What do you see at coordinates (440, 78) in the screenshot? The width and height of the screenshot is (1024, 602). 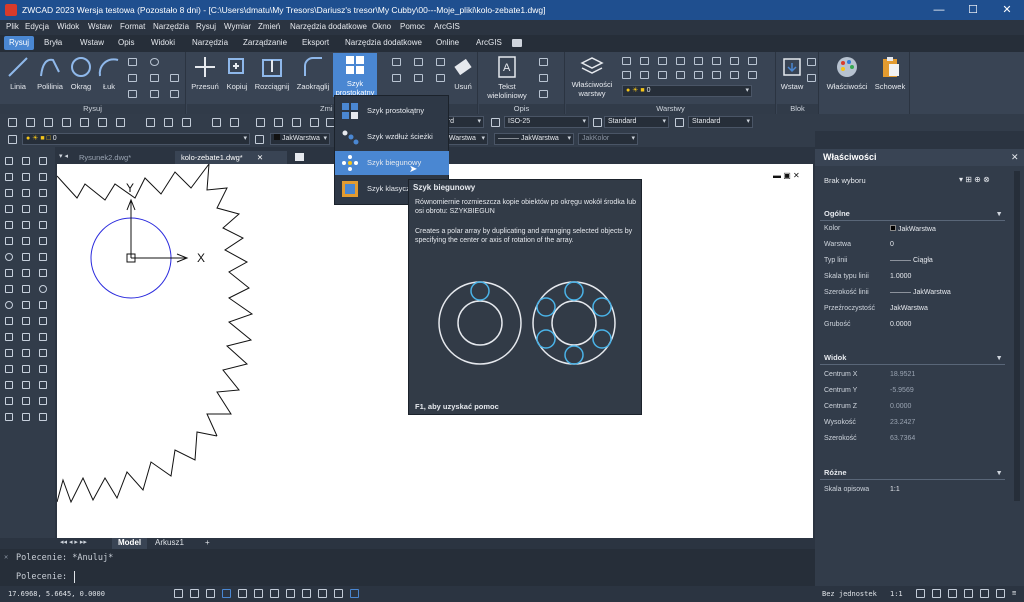 I see `offset-icon` at bounding box center [440, 78].